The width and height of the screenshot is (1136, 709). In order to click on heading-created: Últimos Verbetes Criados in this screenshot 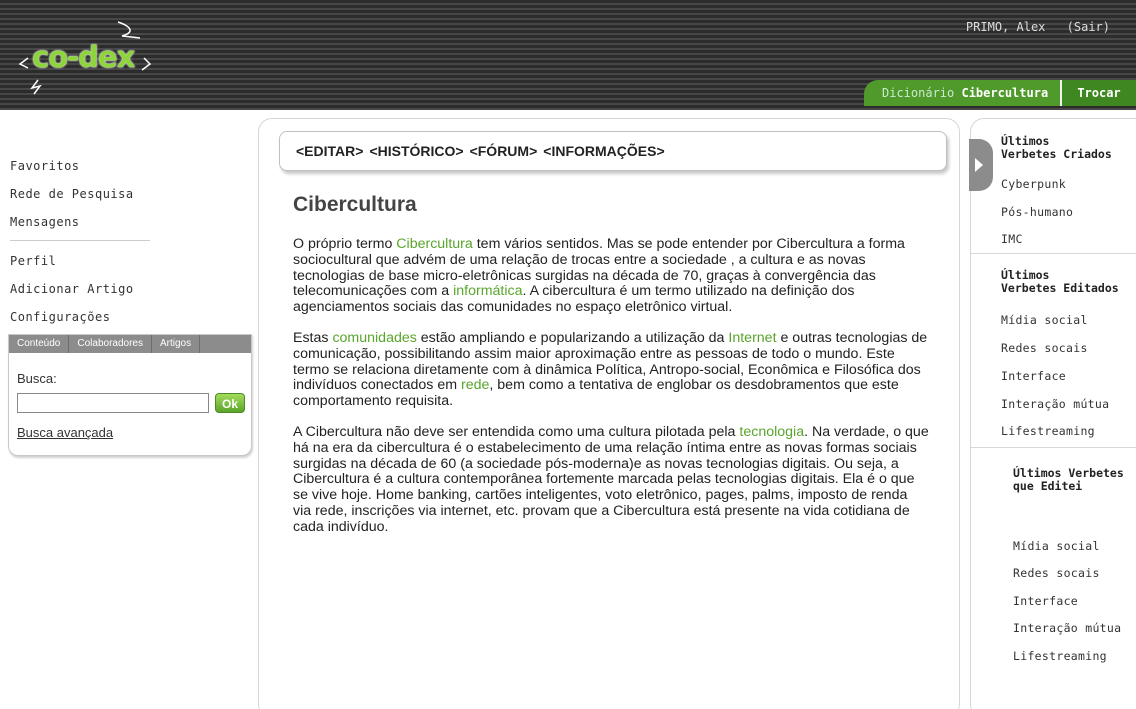, I will do `click(1056, 148)`.